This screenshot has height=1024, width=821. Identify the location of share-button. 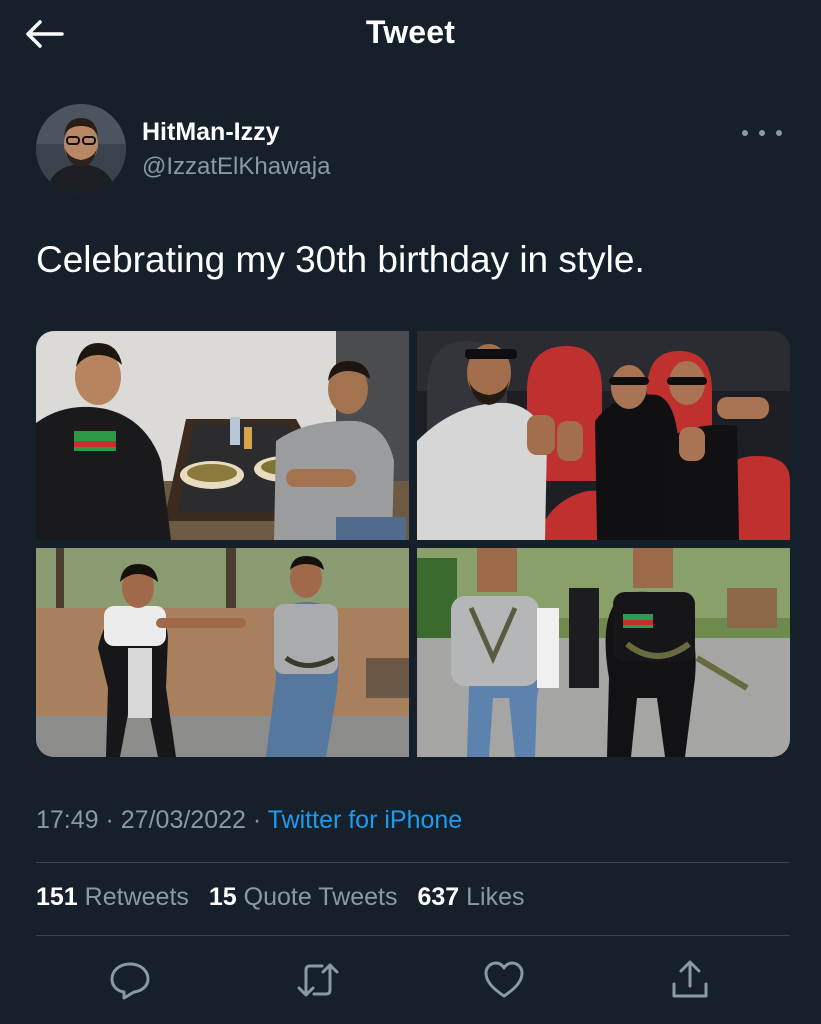
(690, 980).